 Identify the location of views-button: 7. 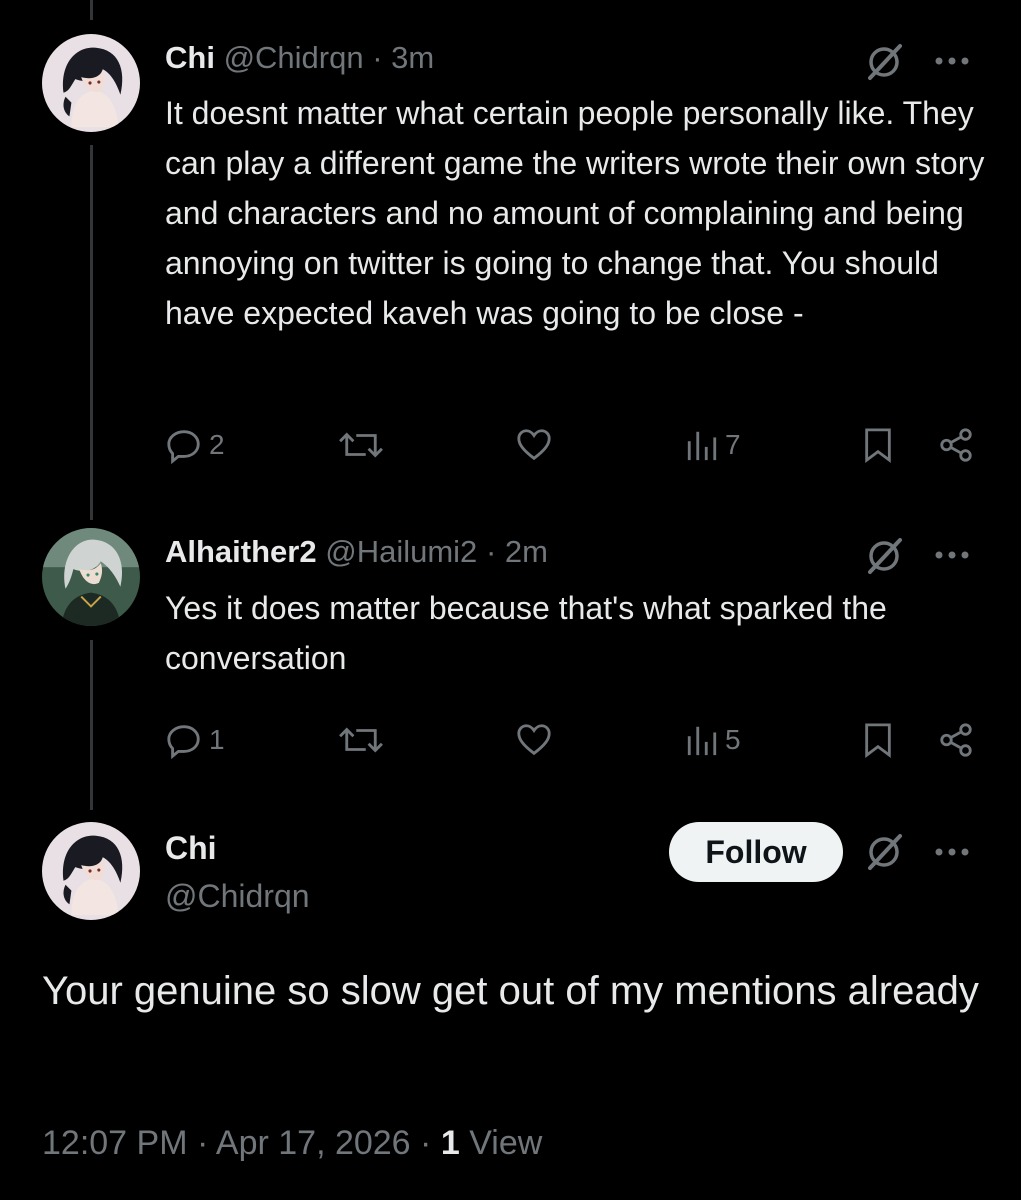
(713, 445).